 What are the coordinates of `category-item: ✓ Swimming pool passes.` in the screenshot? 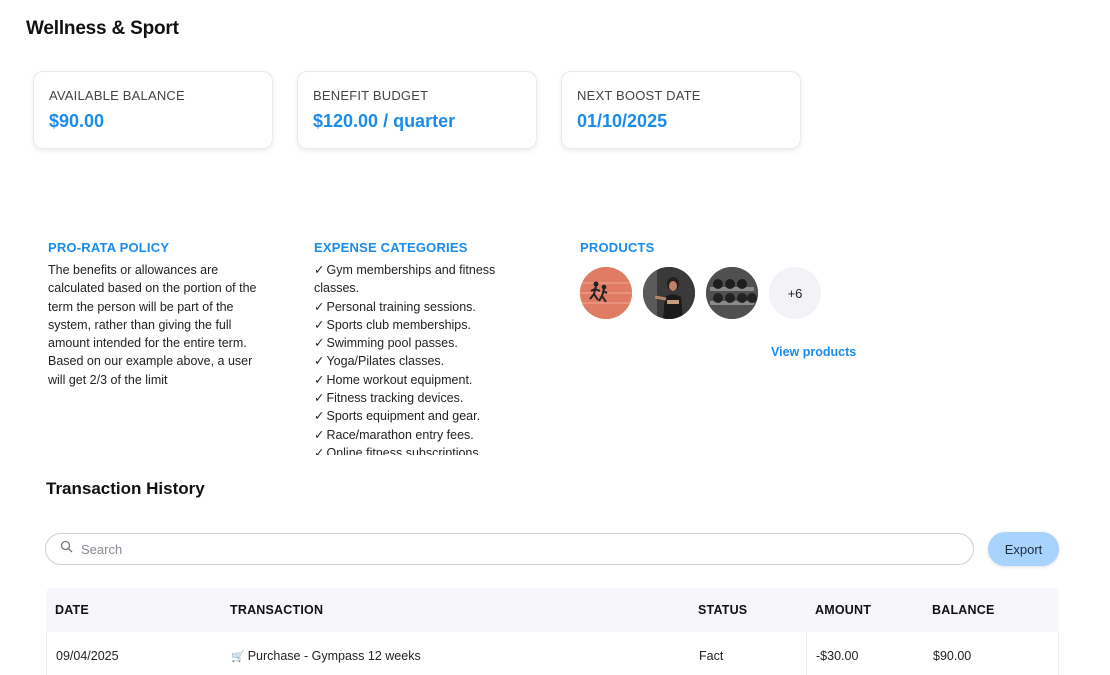 It's located at (424, 343).